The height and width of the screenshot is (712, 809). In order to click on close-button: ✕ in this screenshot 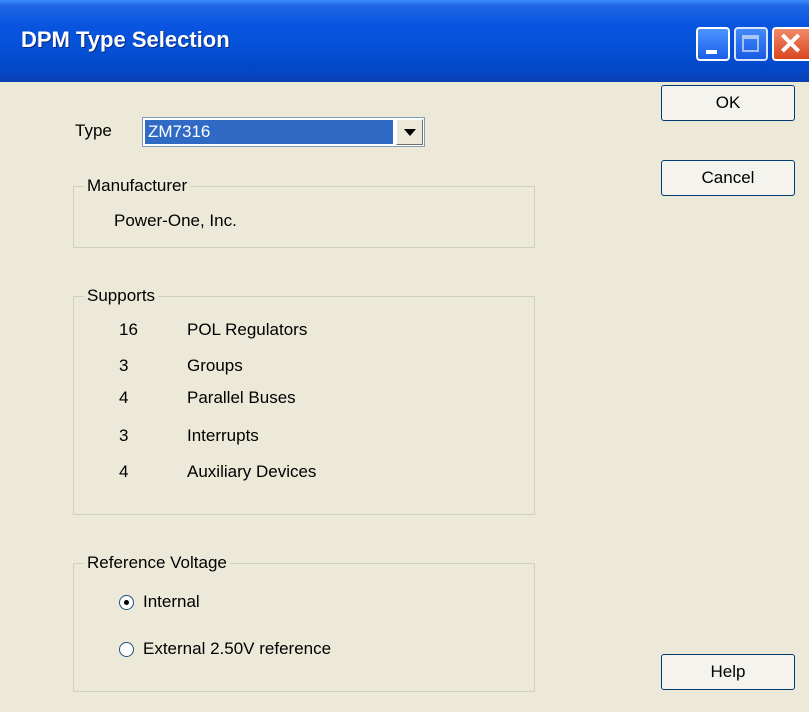, I will do `click(790, 44)`.